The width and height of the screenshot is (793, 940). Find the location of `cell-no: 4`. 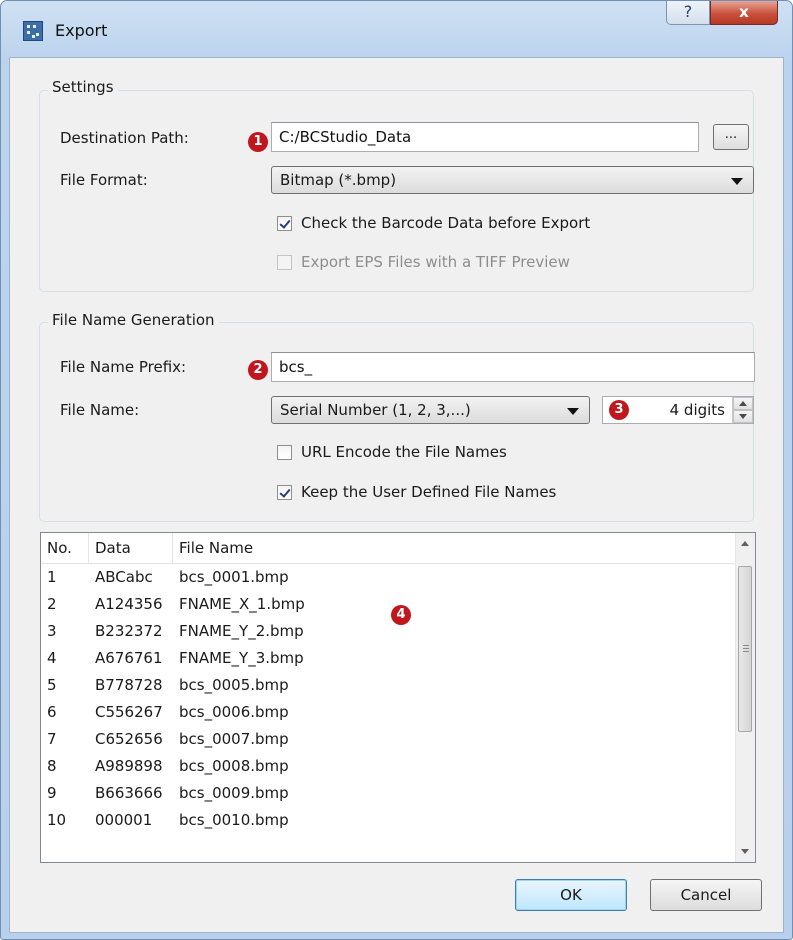

cell-no: 4 is located at coordinates (52, 658).